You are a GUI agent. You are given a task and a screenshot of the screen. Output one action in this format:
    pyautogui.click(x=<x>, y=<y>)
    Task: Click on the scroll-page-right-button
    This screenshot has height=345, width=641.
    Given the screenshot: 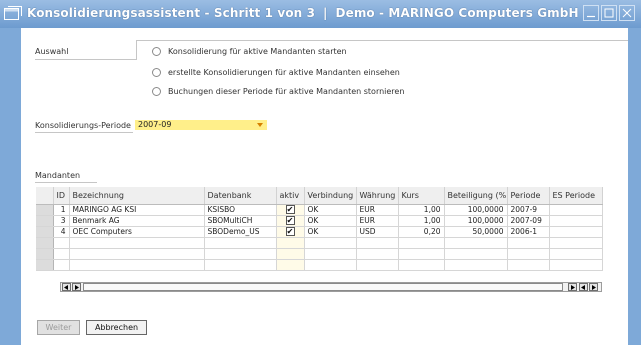 What is the action you would take?
    pyautogui.click(x=572, y=287)
    